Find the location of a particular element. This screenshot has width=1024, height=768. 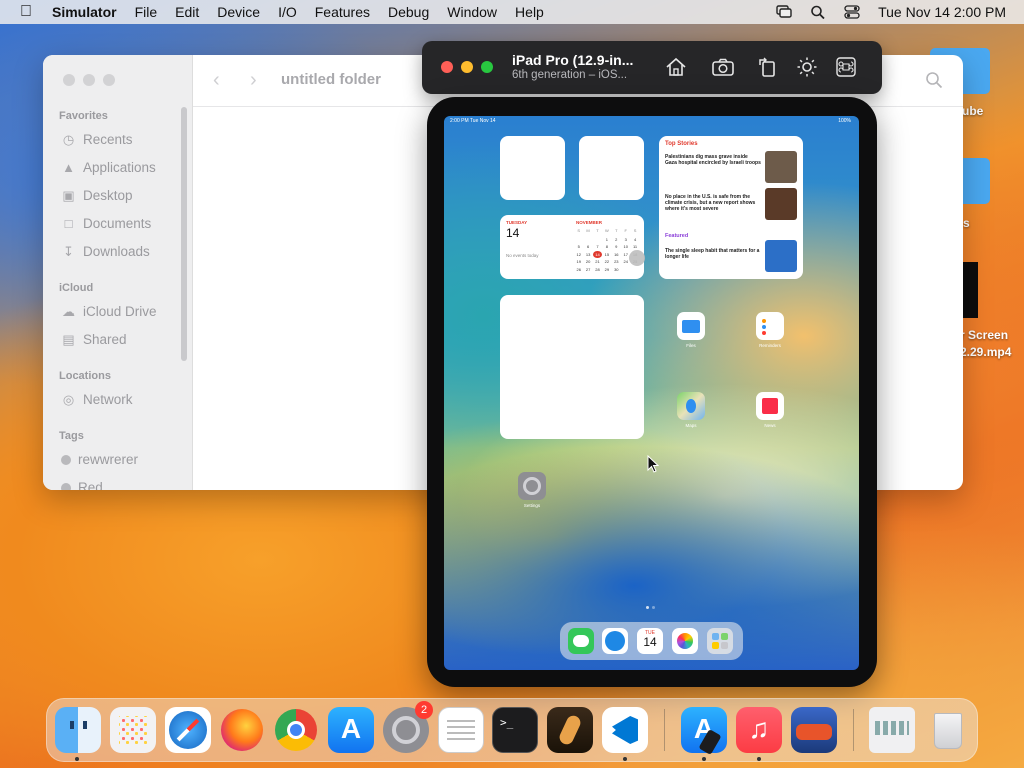

sidebar-item-recents: ◷ Recents is located at coordinates (97, 139).